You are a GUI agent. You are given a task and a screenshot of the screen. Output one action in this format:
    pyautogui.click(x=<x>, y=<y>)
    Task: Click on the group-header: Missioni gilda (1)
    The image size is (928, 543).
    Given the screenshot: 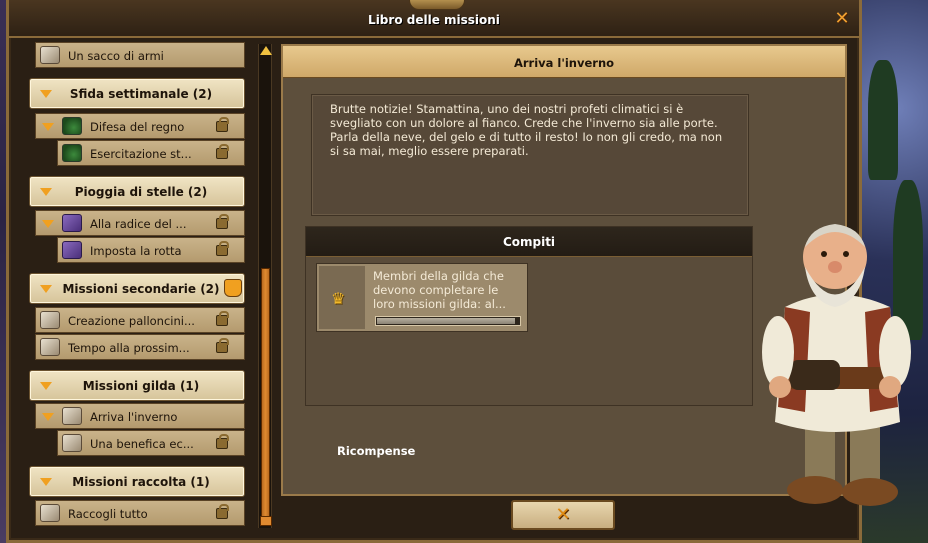 What is the action you would take?
    pyautogui.click(x=137, y=385)
    